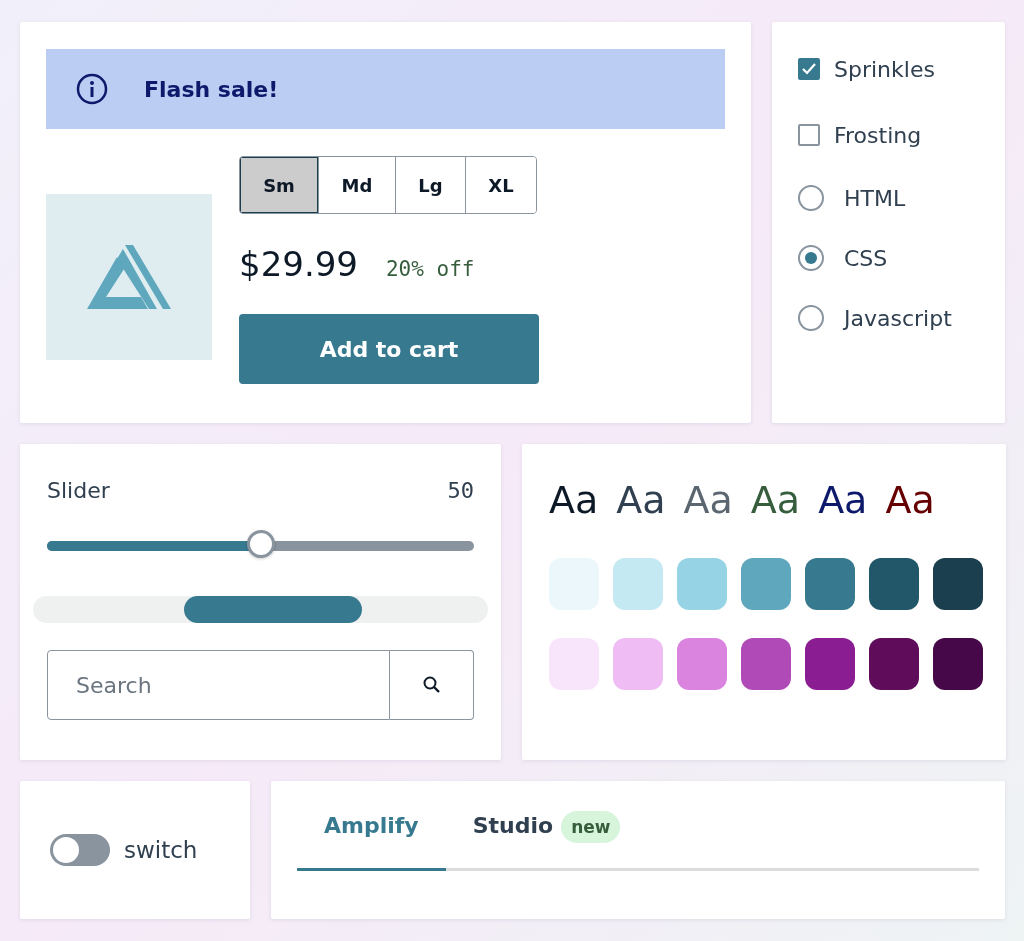 This screenshot has width=1024, height=941. Describe the element at coordinates (298, 264) in the screenshot. I see `price: $29.99` at that location.